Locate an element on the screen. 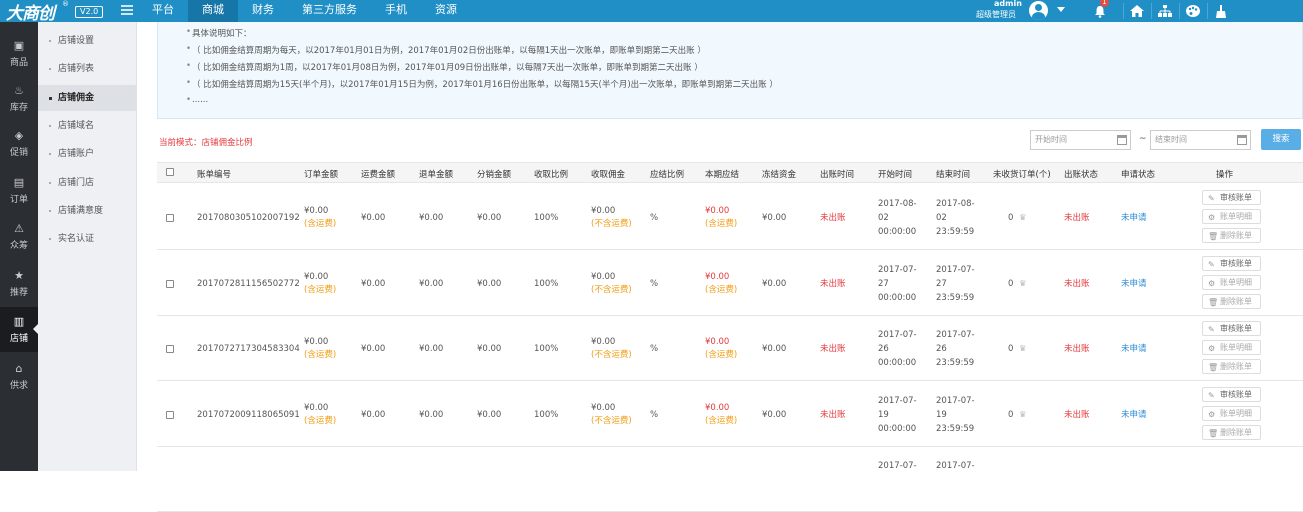 This screenshot has height=512, width=1303. sidebar-item: ⚠ 众筹 is located at coordinates (19, 236).